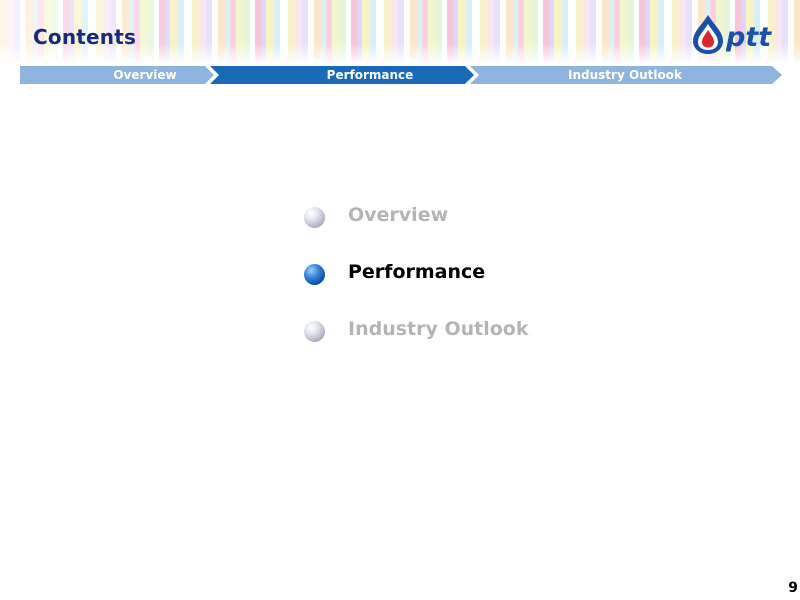 Image resolution: width=800 pixels, height=600 pixels. I want to click on section-navigation-bar: Overview Performance Industry Outlook, so click(401, 75).